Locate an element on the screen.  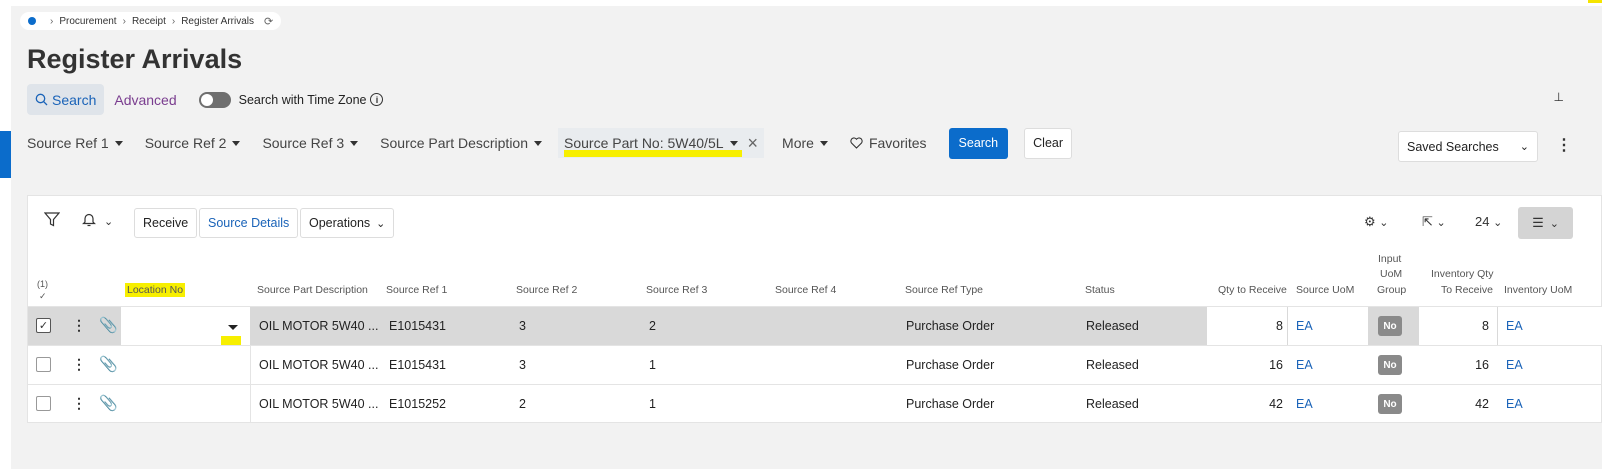
filter-source-ref-2: Source Ref 2 is located at coordinates (193, 143).